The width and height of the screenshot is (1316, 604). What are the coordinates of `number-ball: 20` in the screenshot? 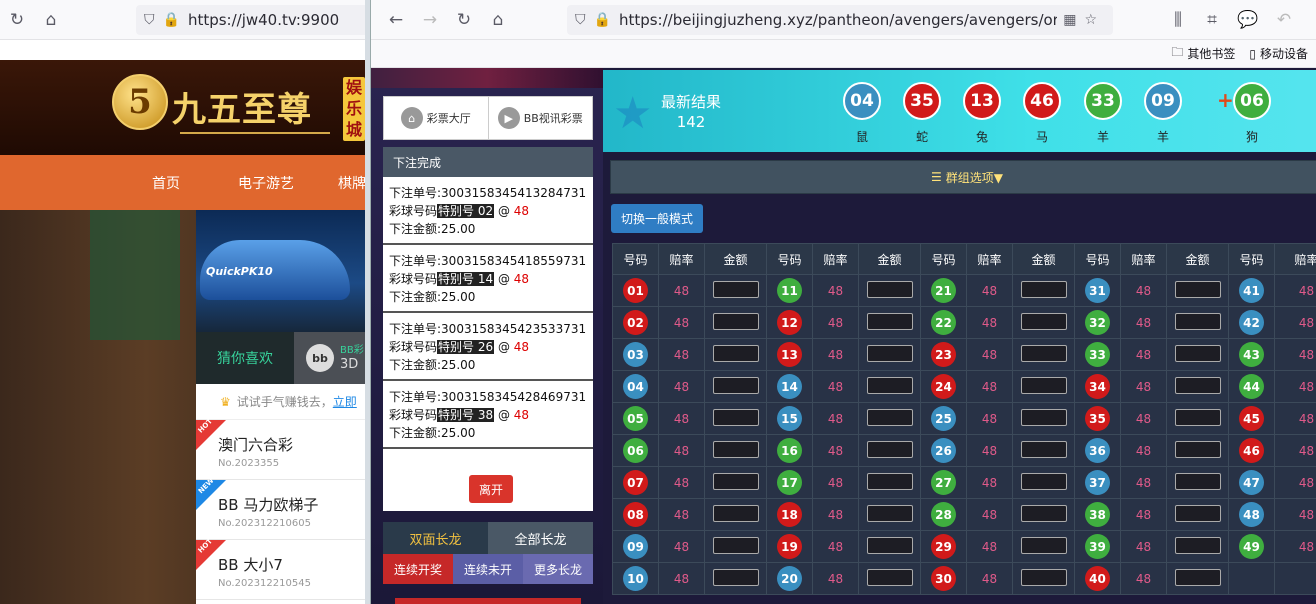 It's located at (789, 578).